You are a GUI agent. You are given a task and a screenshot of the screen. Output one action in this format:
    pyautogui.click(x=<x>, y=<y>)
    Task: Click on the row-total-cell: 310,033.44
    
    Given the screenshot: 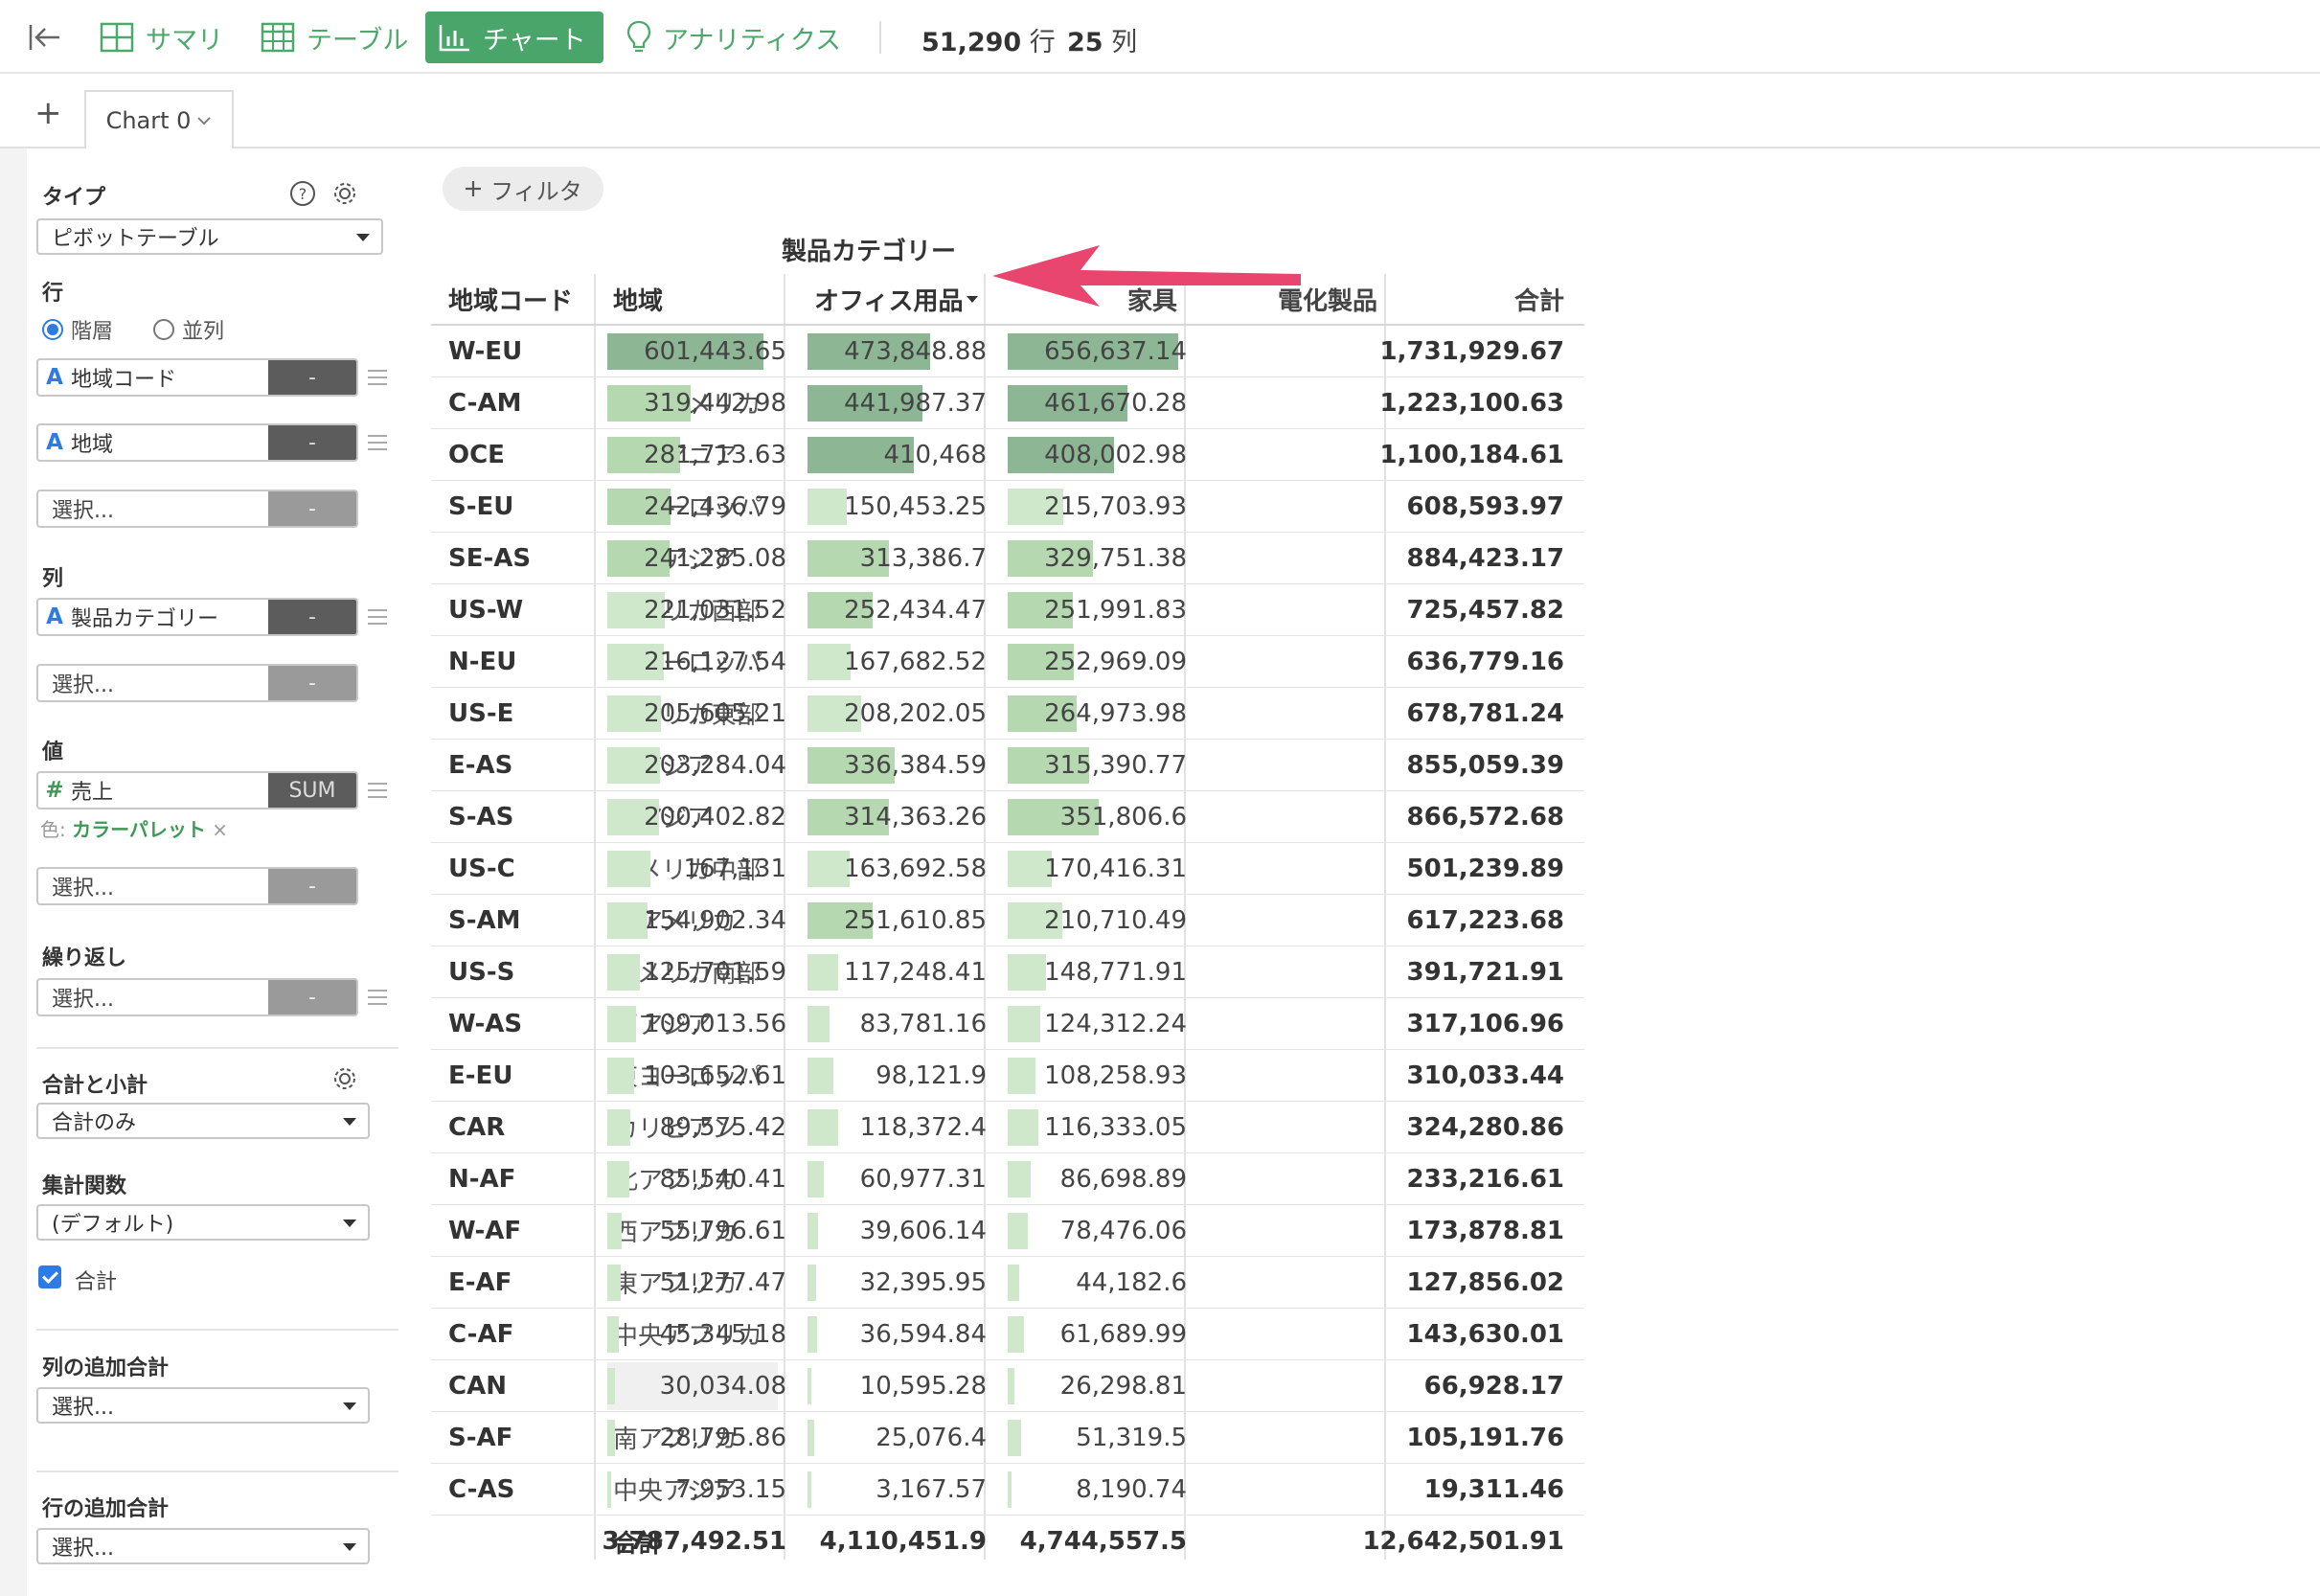 What is the action you would take?
    pyautogui.click(x=1475, y=1075)
    